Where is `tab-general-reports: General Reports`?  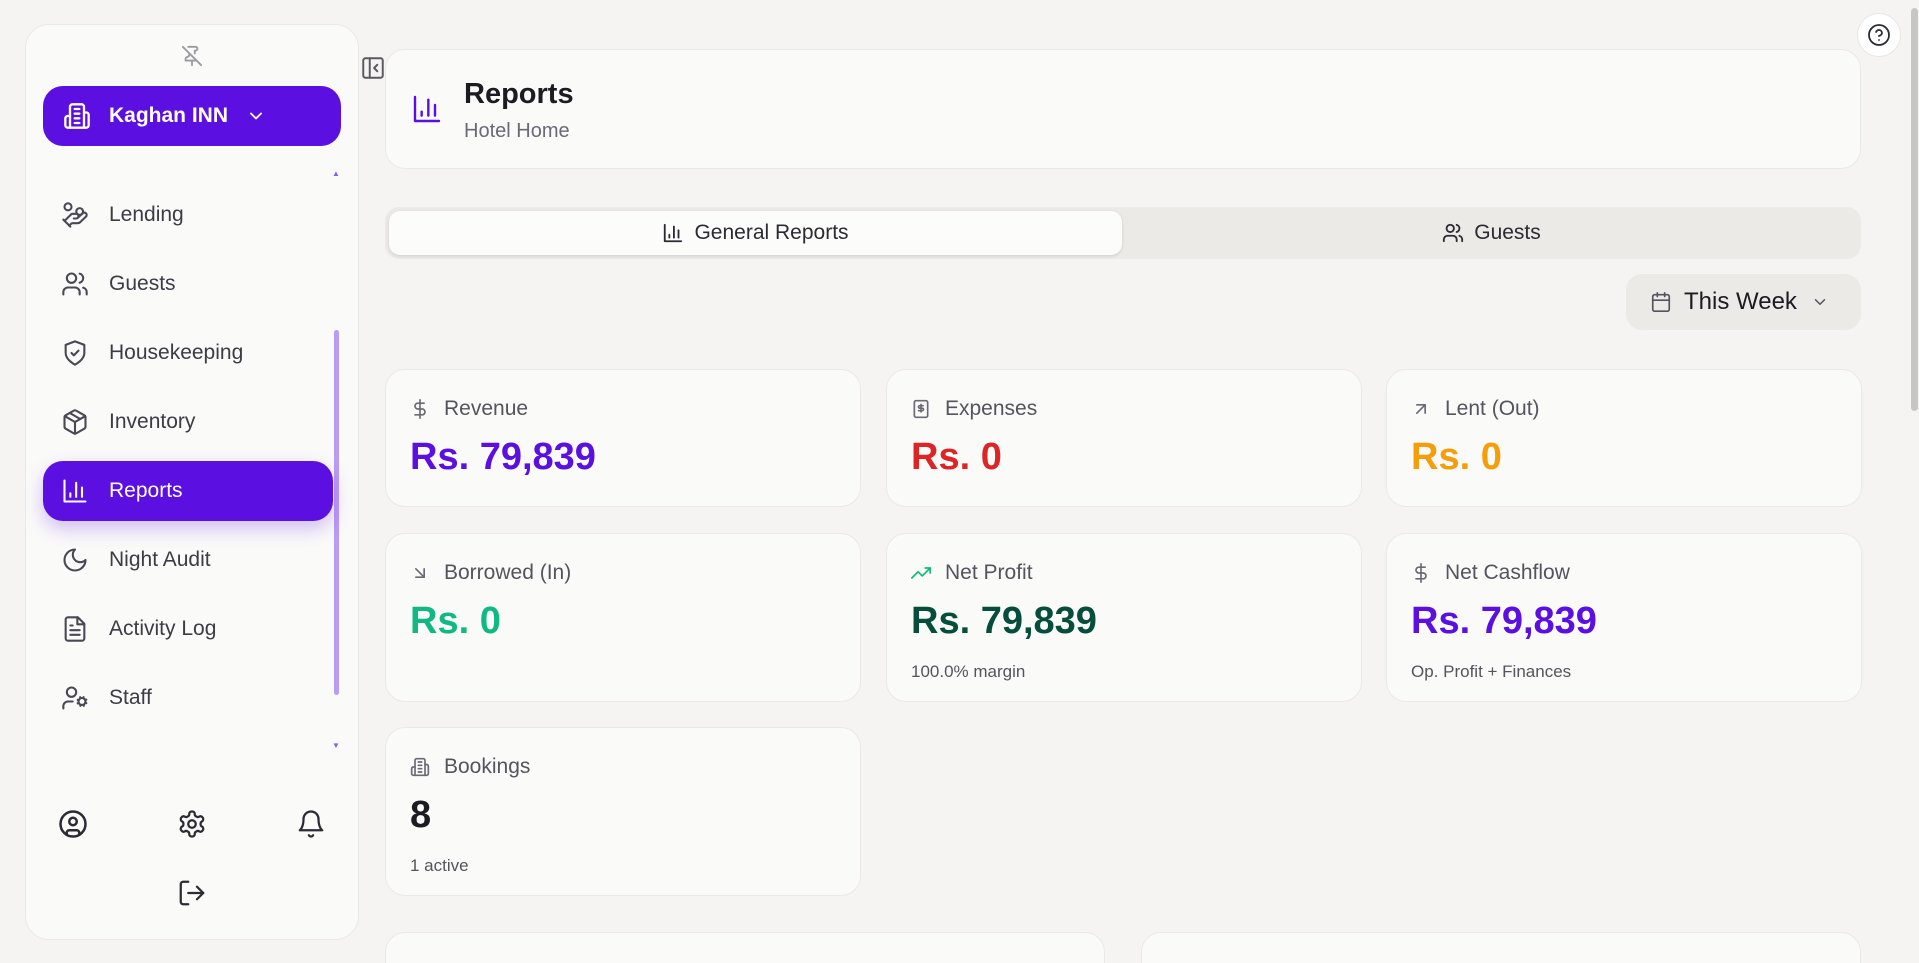 tab-general-reports: General Reports is located at coordinates (755, 233).